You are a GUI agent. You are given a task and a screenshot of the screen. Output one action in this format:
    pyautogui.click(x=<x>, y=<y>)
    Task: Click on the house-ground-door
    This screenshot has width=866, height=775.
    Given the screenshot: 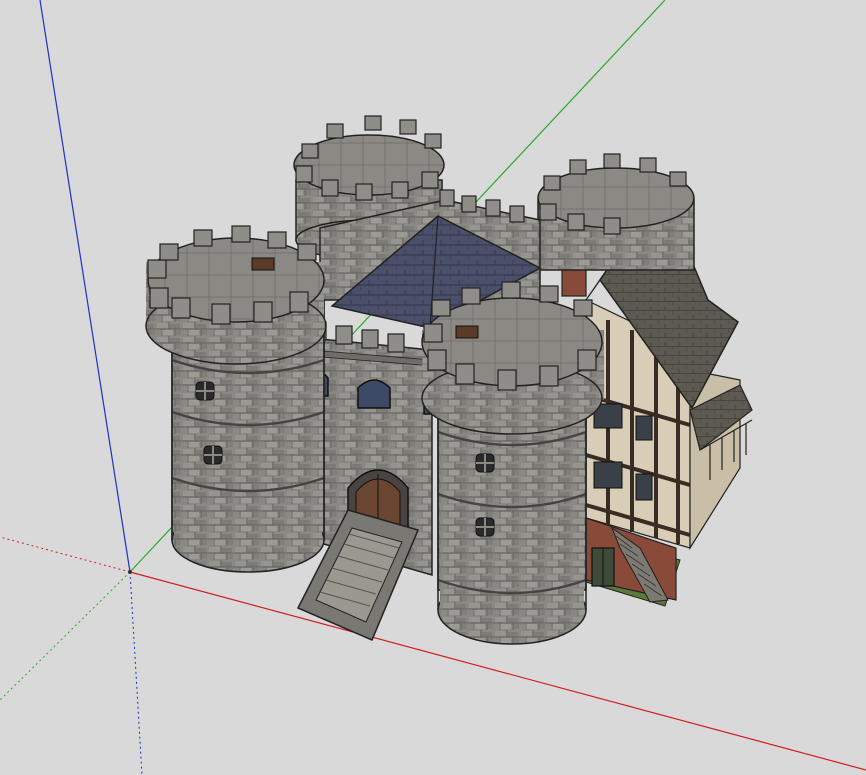 What is the action you would take?
    pyautogui.click(x=603, y=567)
    